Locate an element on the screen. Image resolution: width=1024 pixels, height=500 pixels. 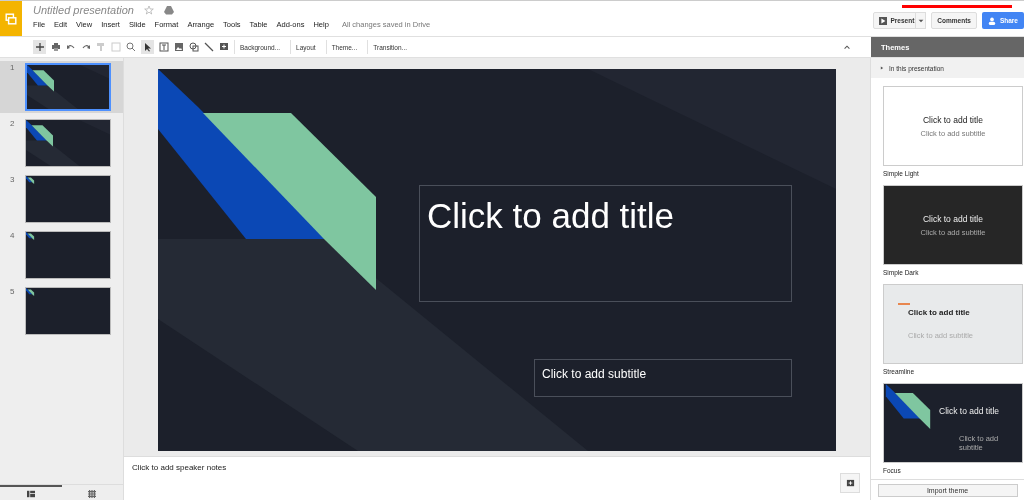
paint-format-icon is located at coordinates (101, 47).